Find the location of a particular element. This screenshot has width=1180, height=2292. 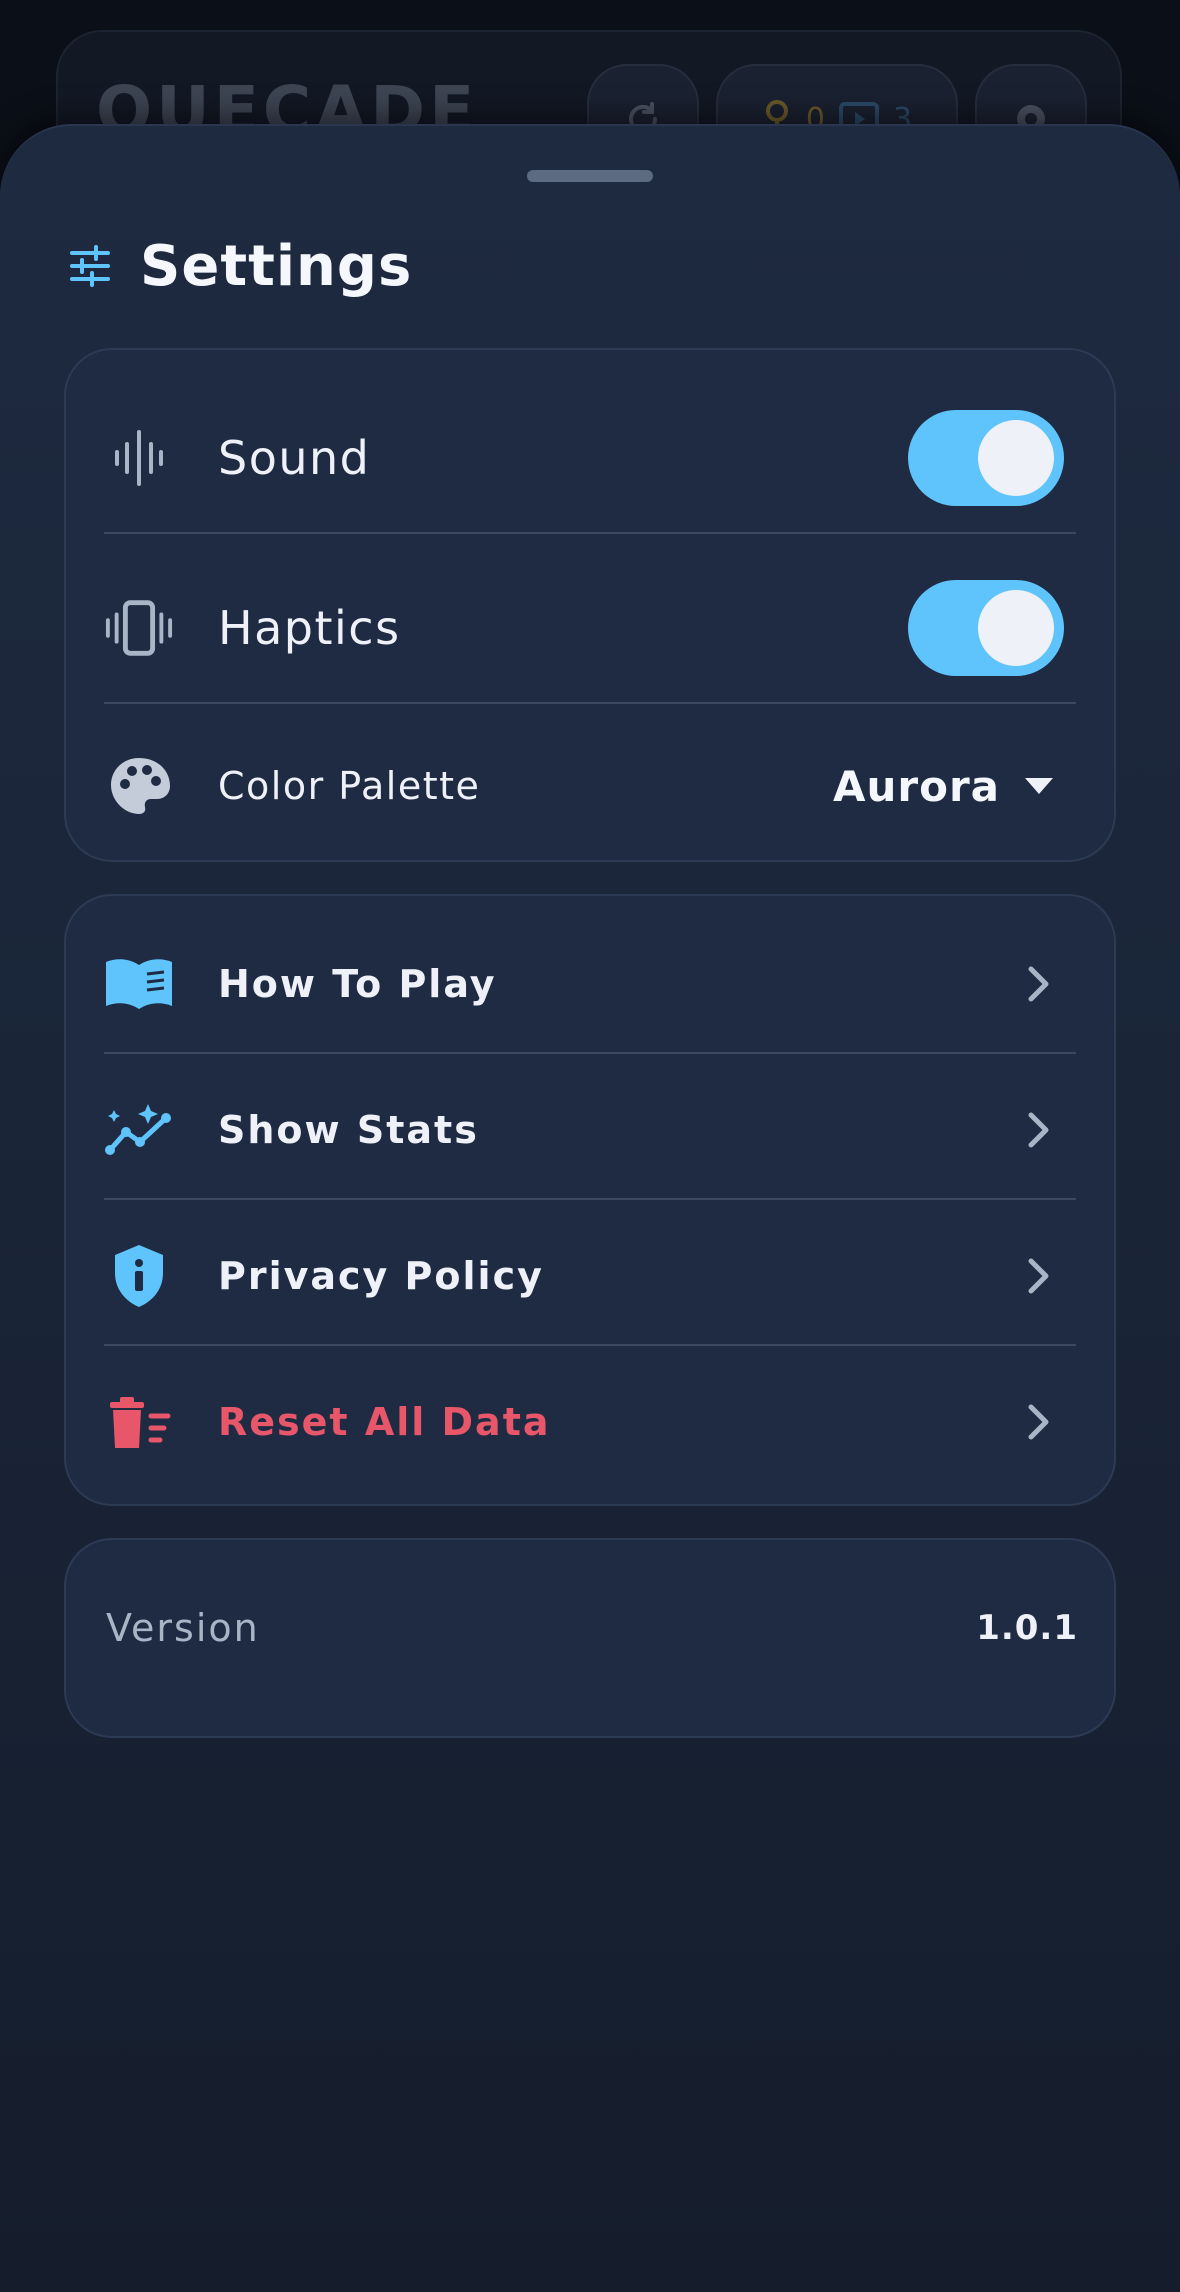

palette-select: Aurora is located at coordinates (943, 786).